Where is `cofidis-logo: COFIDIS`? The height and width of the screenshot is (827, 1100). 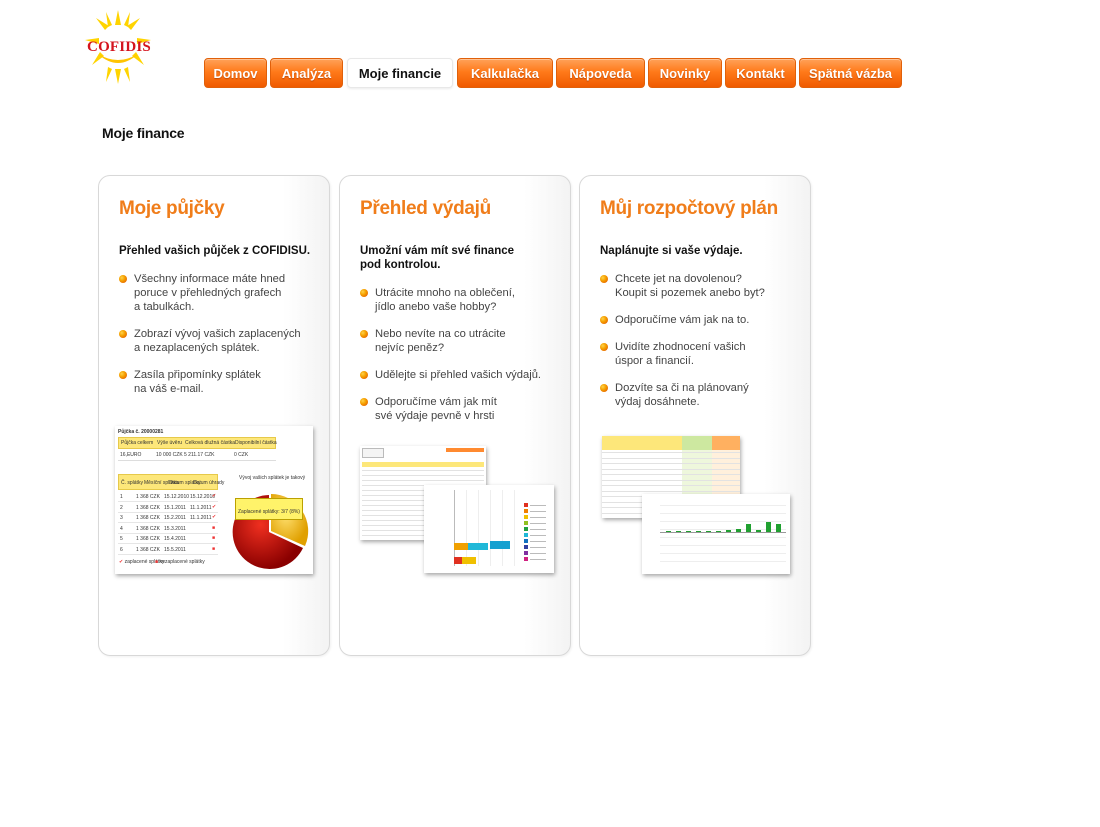
cofidis-logo: COFIDIS is located at coordinates (118, 47).